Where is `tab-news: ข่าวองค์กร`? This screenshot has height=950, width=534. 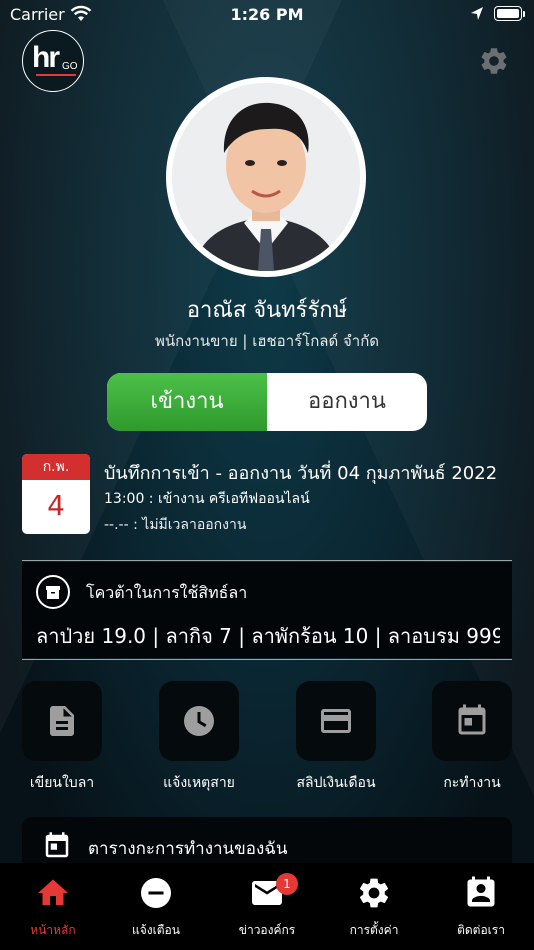
tab-news: ข่าวองค์กร is located at coordinates (267, 906).